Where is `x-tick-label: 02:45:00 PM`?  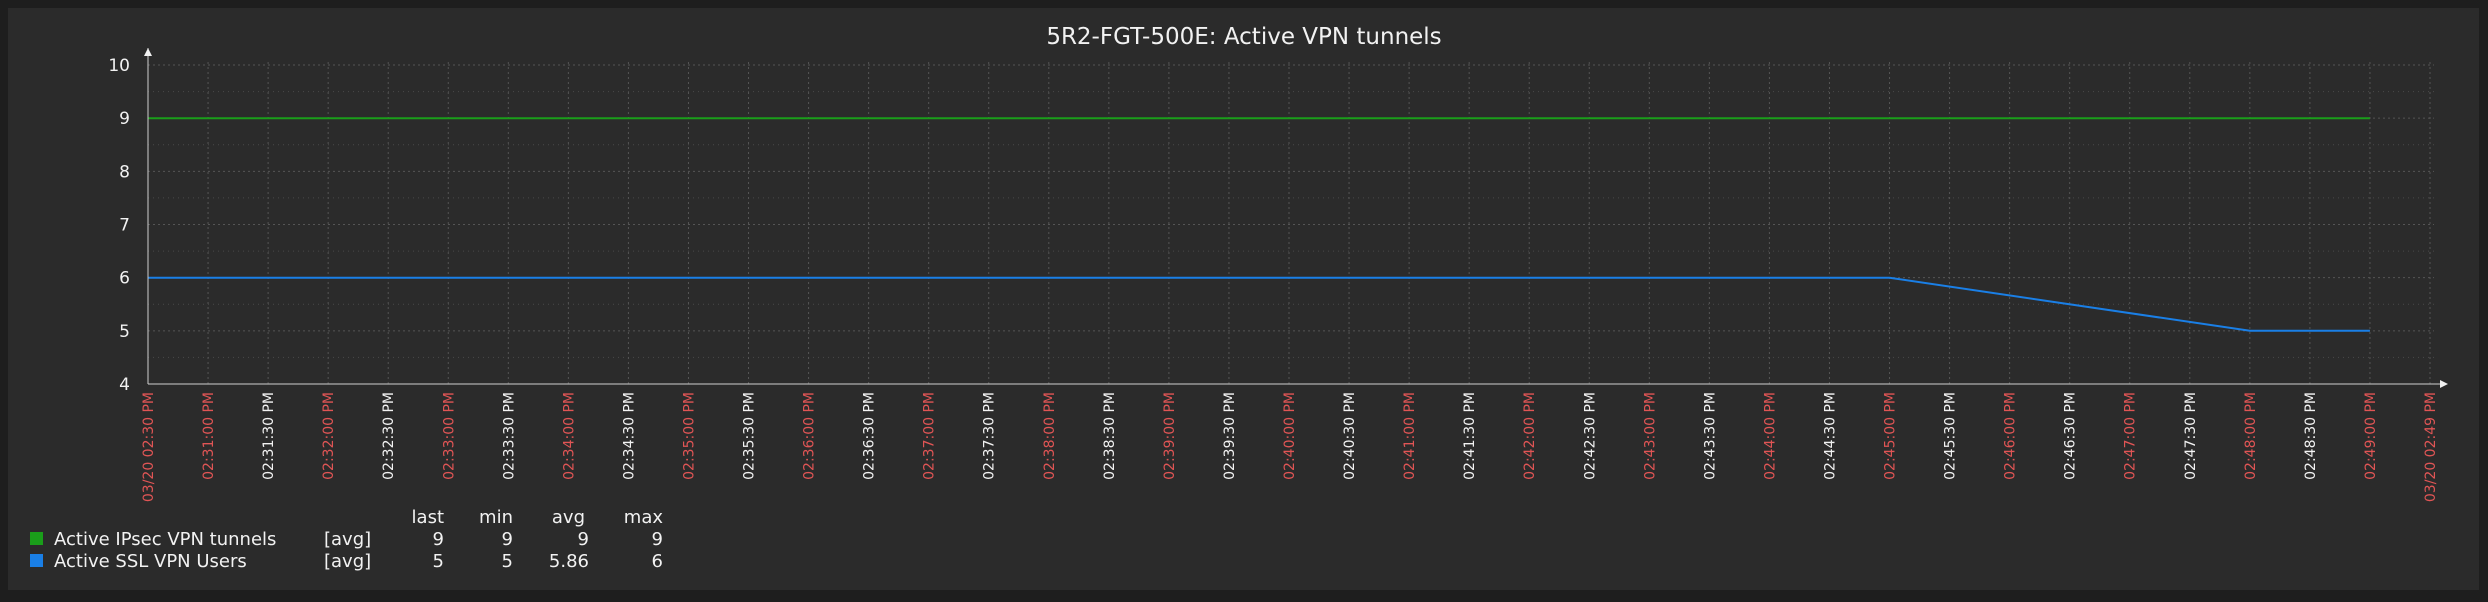 x-tick-label: 02:45:00 PM is located at coordinates (1891, 436).